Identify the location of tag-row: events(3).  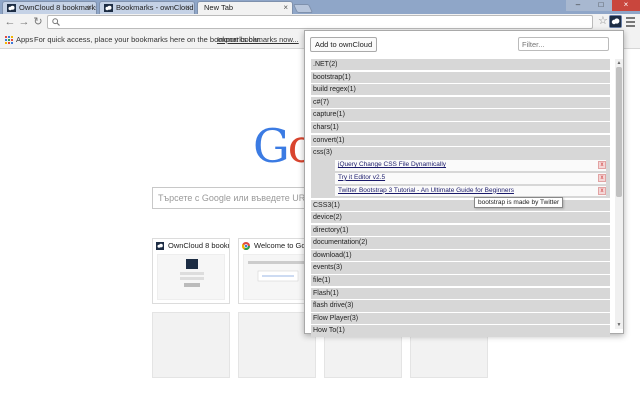
(460, 268).